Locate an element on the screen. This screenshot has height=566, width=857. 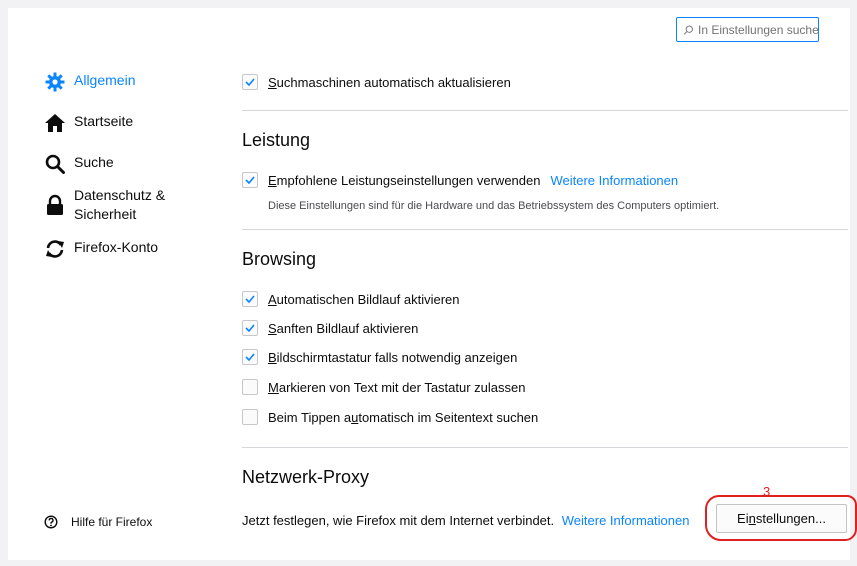
label-post: anften Bildlauf aktivieren is located at coordinates (347, 328).